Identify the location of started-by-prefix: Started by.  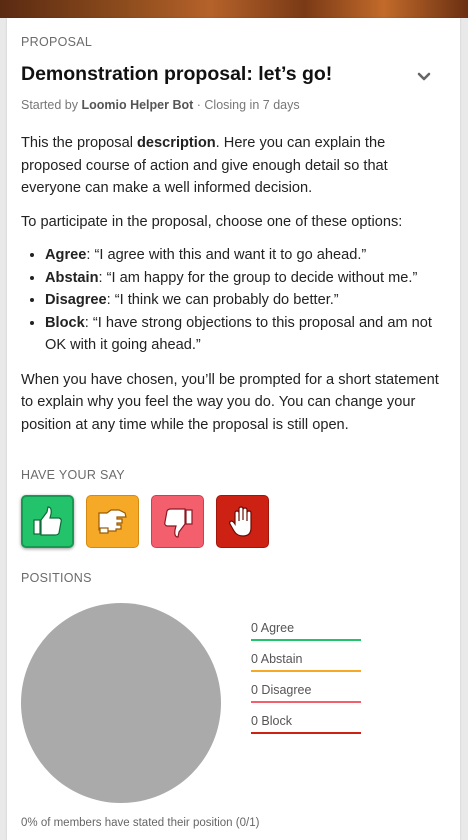
(49, 105).